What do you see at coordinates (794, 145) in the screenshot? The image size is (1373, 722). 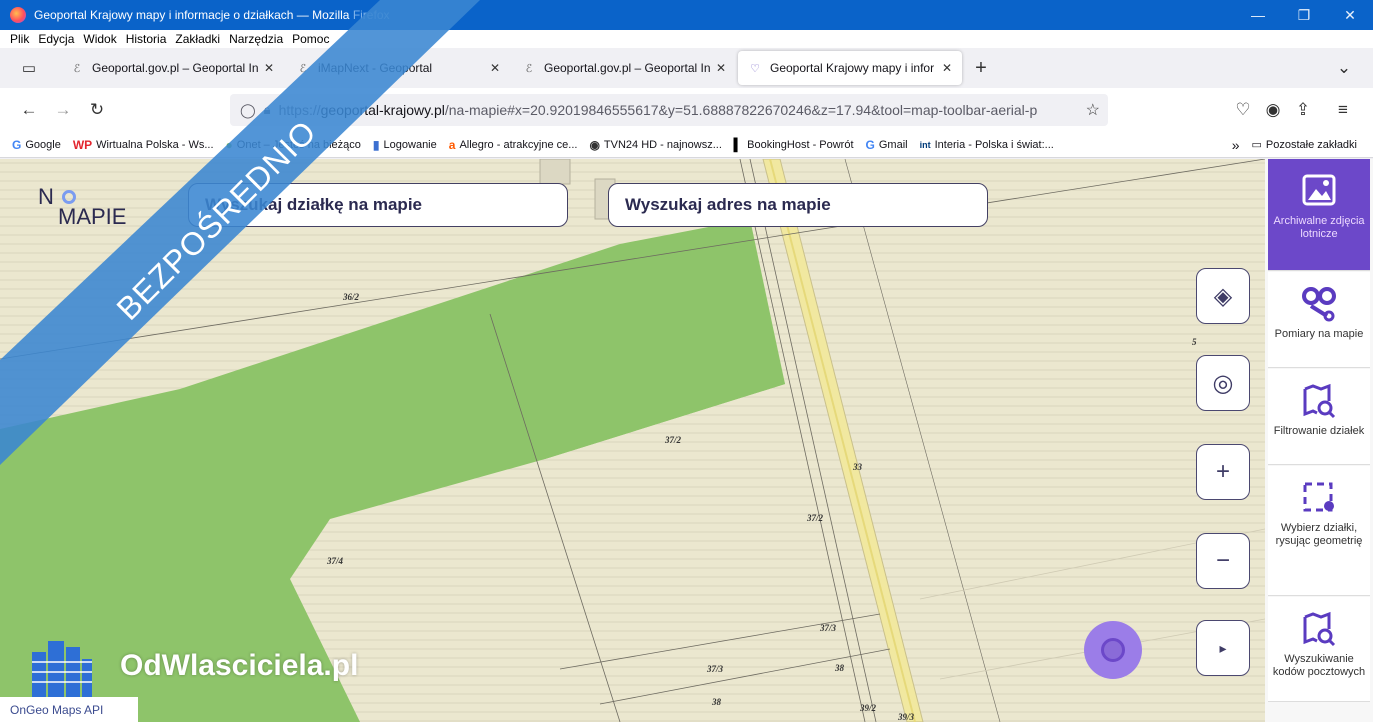 I see `bookmark-bookinghost: ▍ BookingHost - Powrót` at bounding box center [794, 145].